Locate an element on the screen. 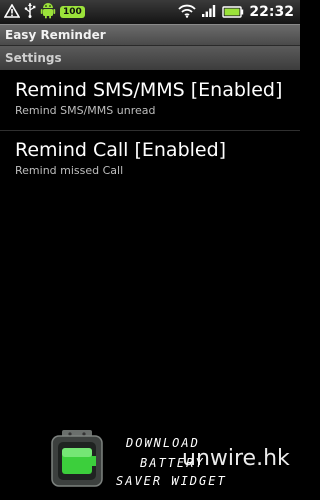 The image size is (320, 500). preference-summary: Remind SMS/MMS unread is located at coordinates (85, 110).